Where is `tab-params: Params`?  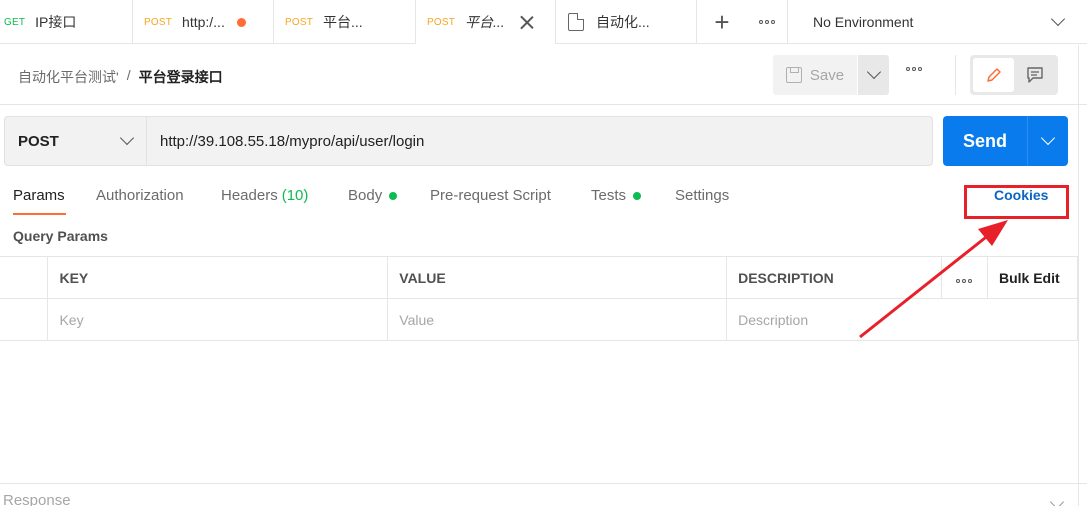
tab-params: Params is located at coordinates (39, 195).